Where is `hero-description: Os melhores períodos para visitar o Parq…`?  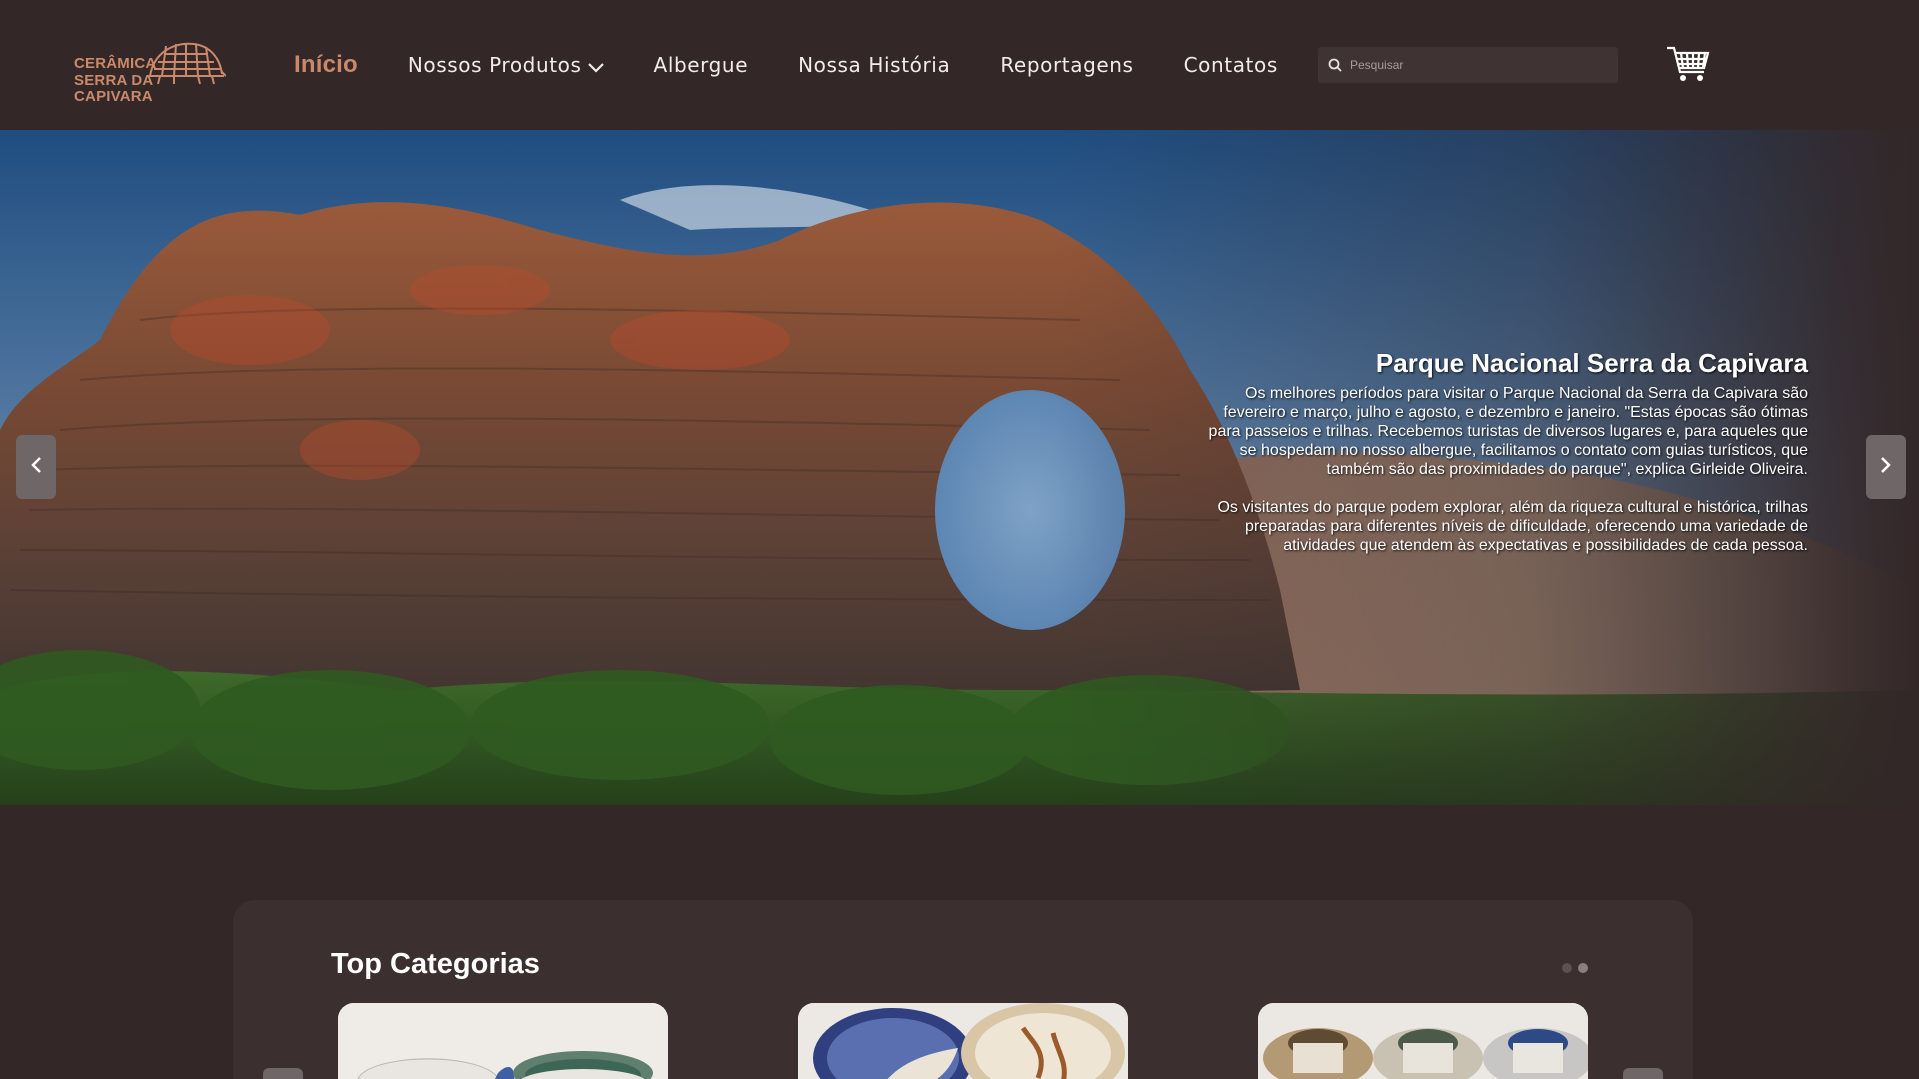 hero-description: Os melhores períodos para visitar o Parq… is located at coordinates (1505, 469).